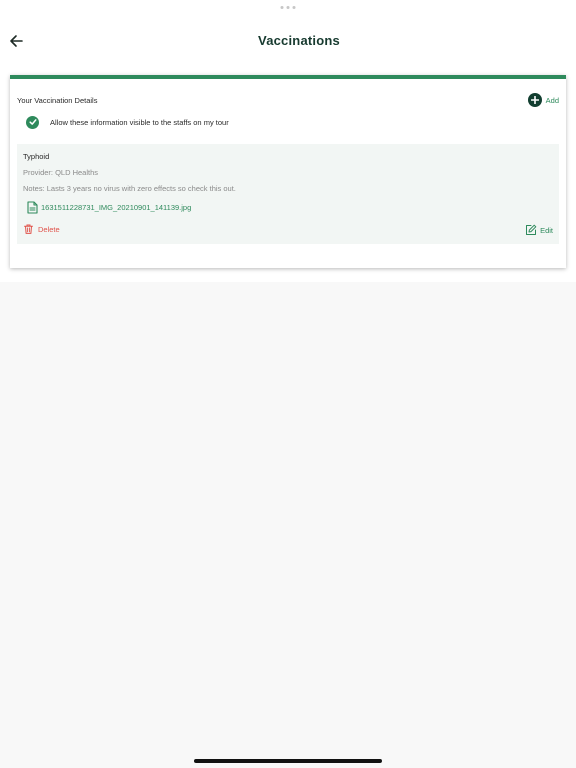 The width and height of the screenshot is (576, 768). I want to click on edit-icon, so click(531, 229).